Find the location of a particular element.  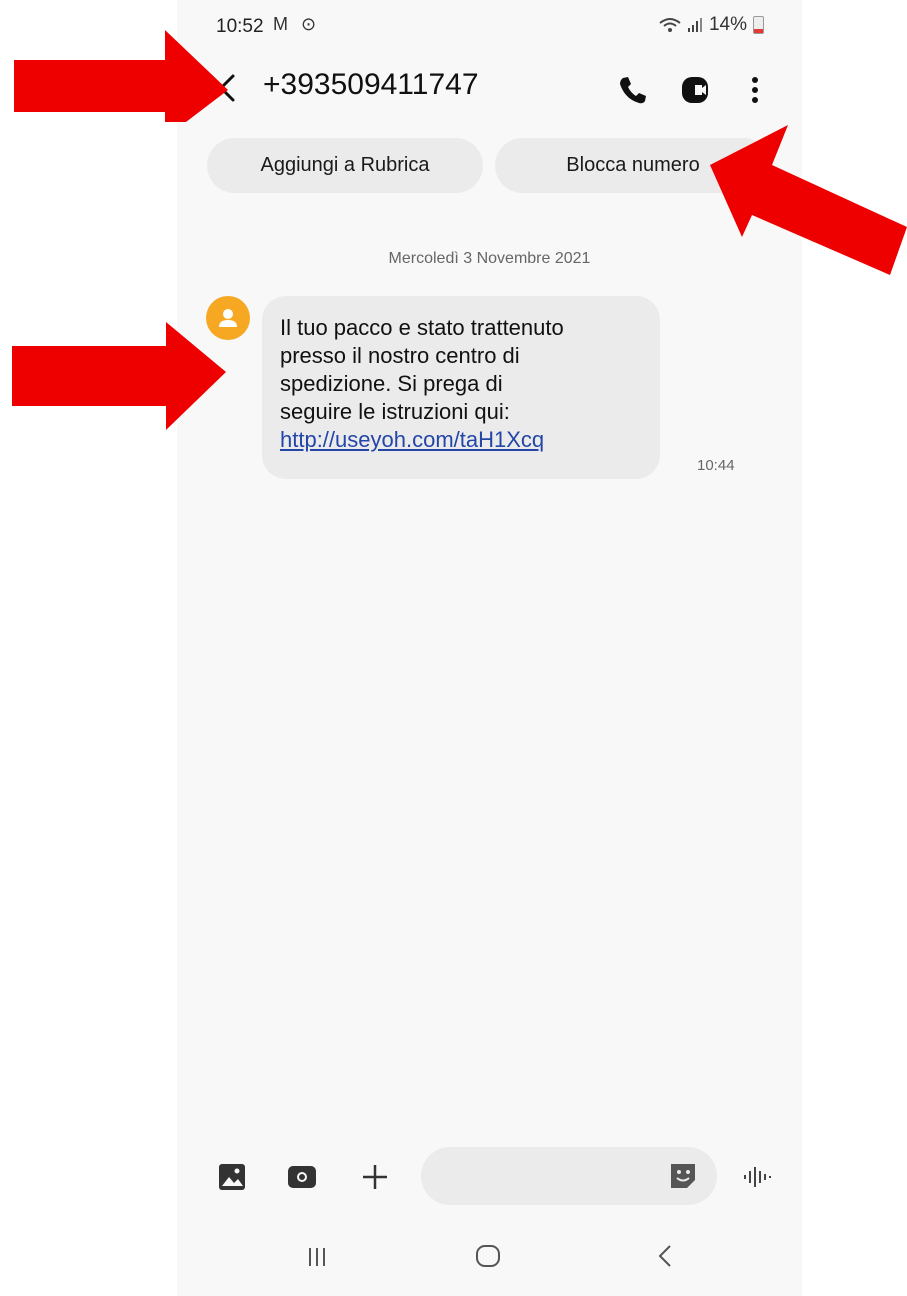

voice-icon is located at coordinates (757, 1177).